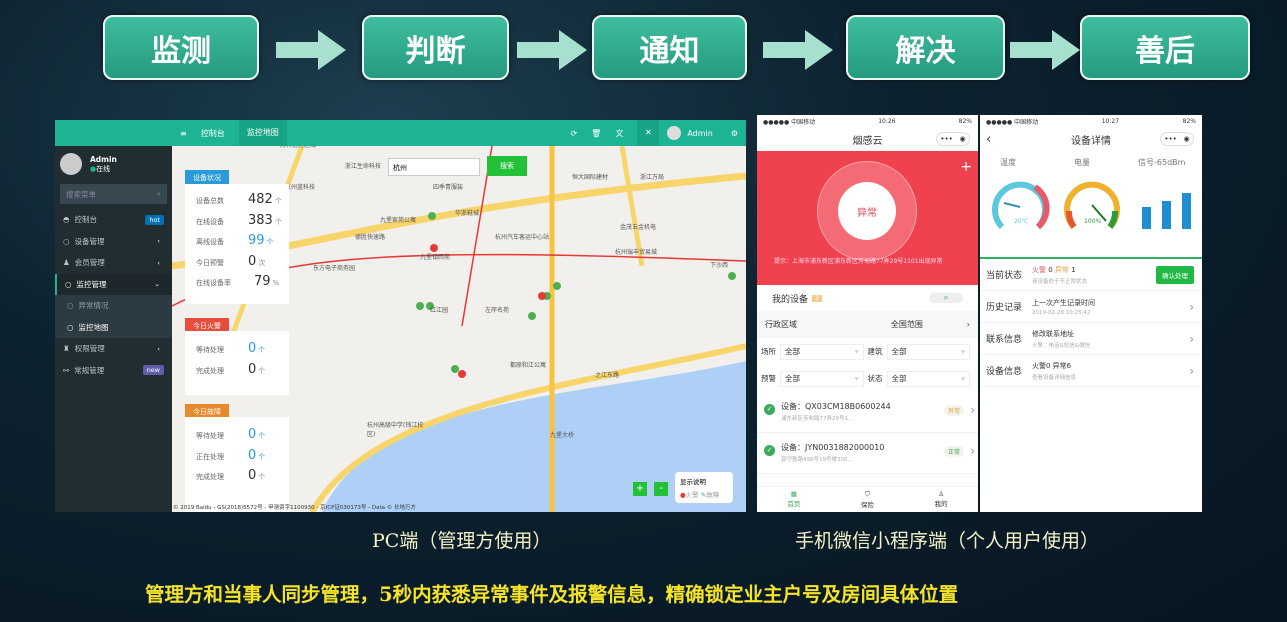 The height and width of the screenshot is (622, 1287). Describe the element at coordinates (867, 501) in the screenshot. I see `tab-insurance: ⛉ 保险` at that location.